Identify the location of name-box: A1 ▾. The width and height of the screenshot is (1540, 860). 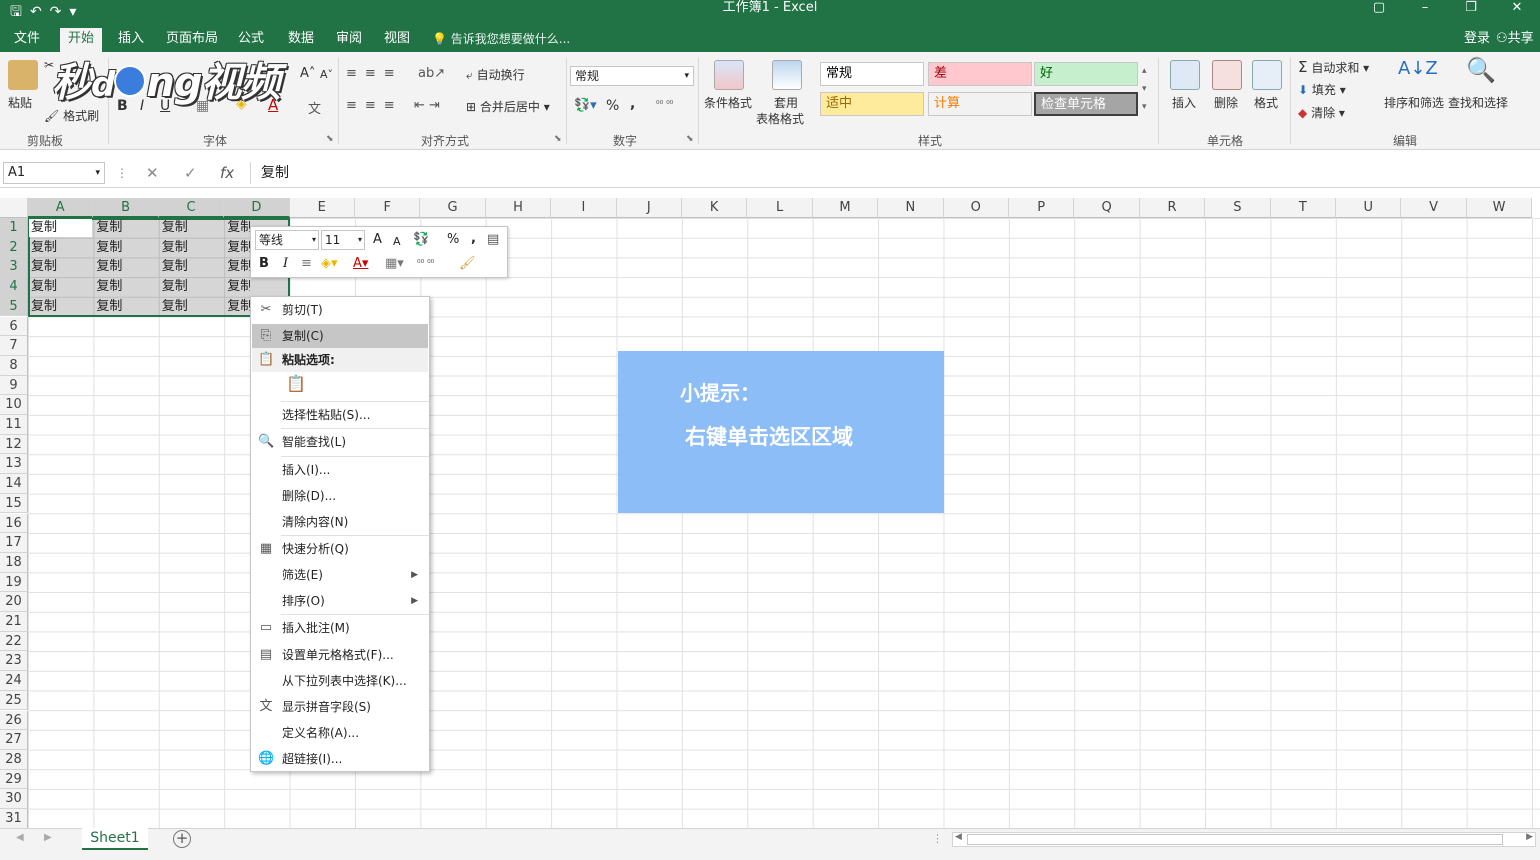
(54, 173).